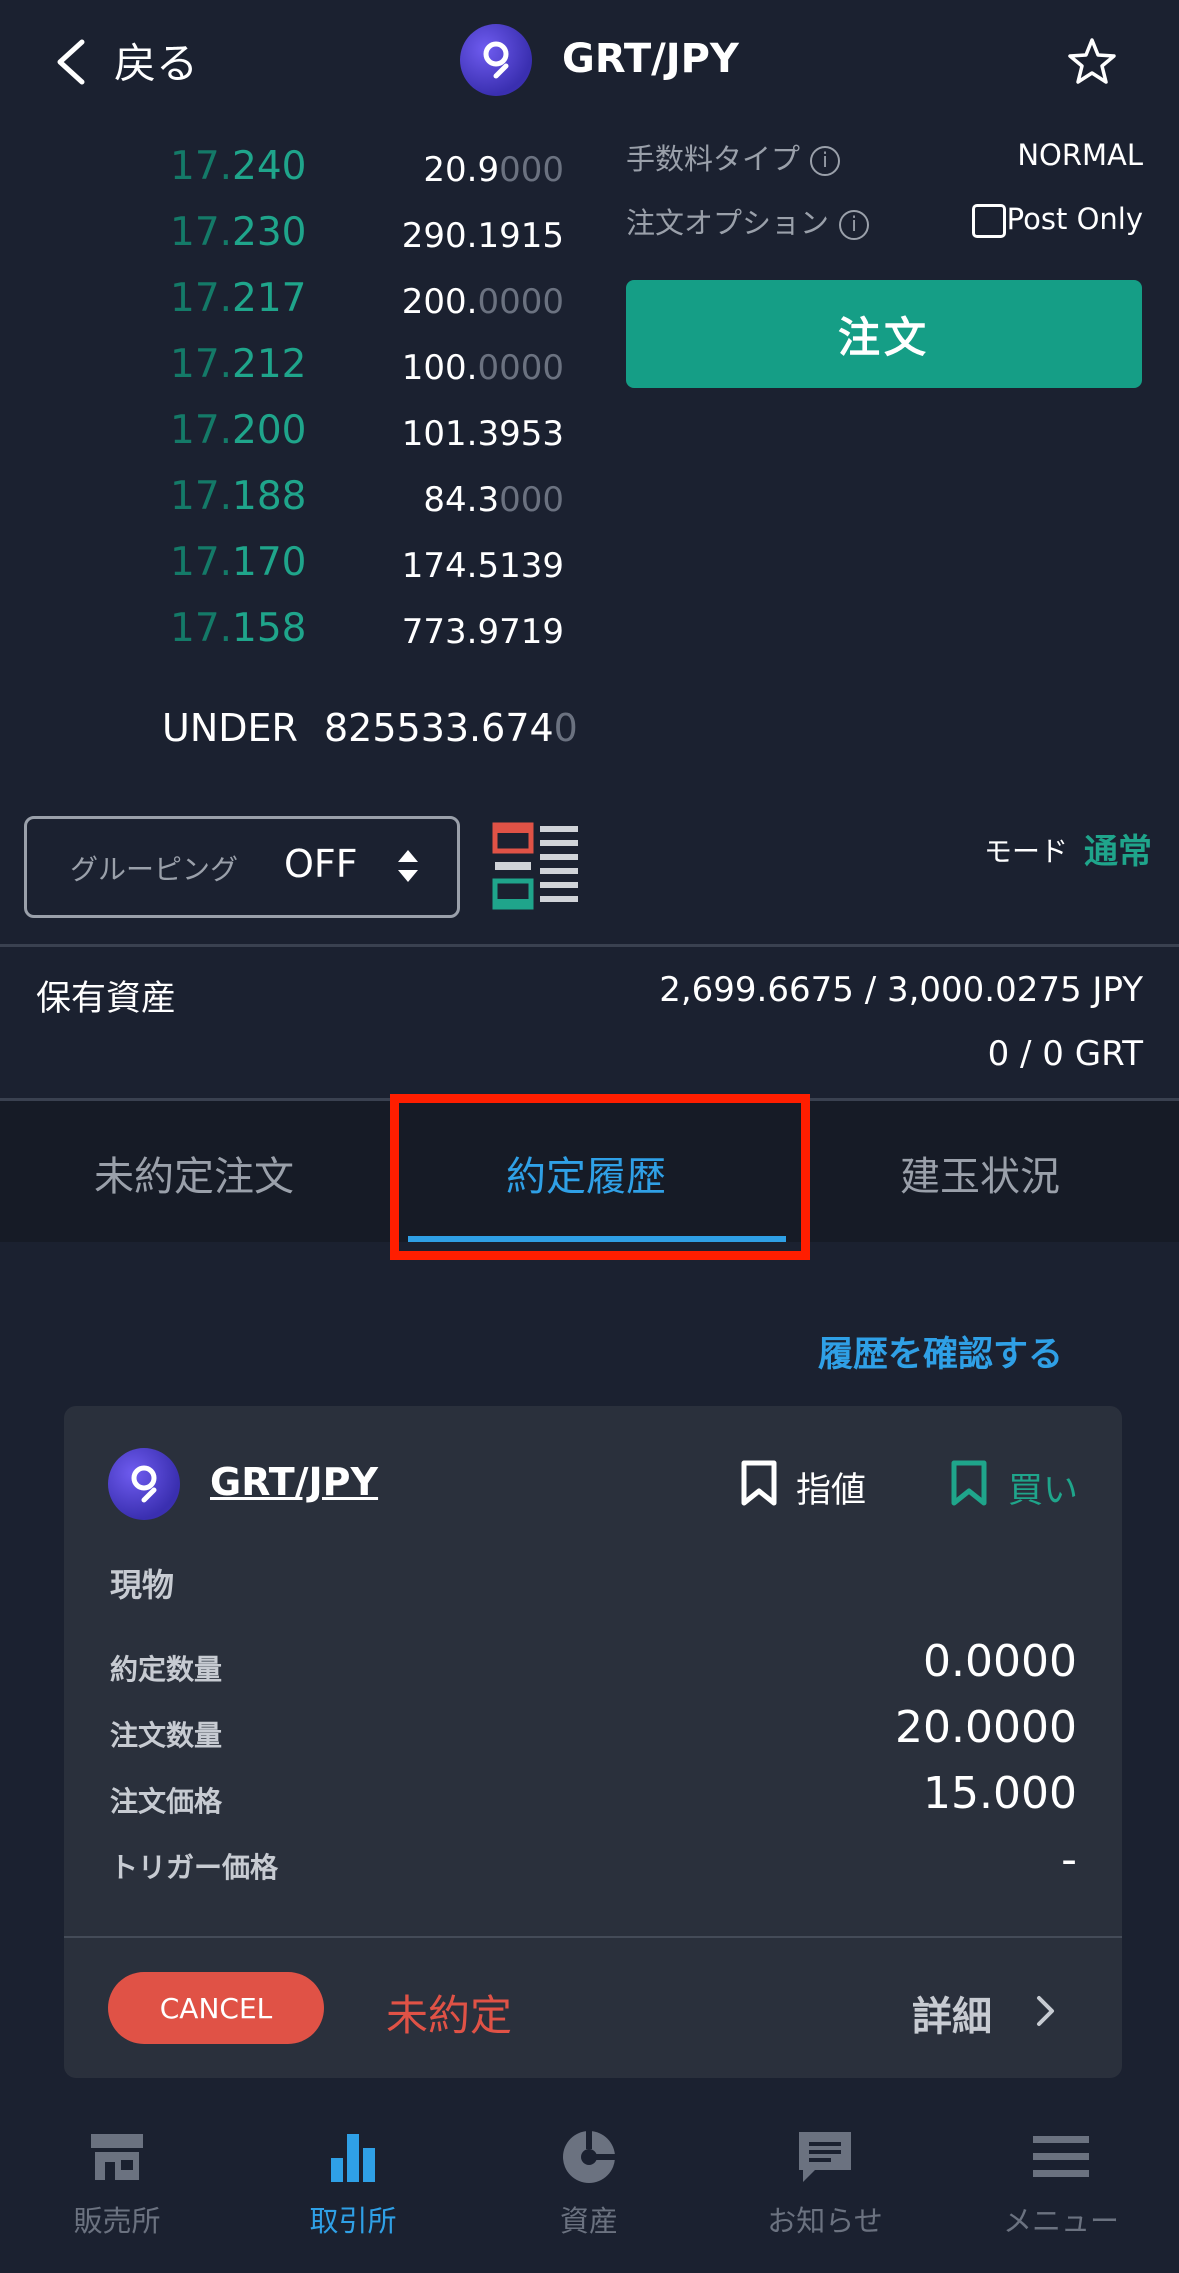  What do you see at coordinates (831, 1491) in the screenshot?
I see `order-type-tag: 指値` at bounding box center [831, 1491].